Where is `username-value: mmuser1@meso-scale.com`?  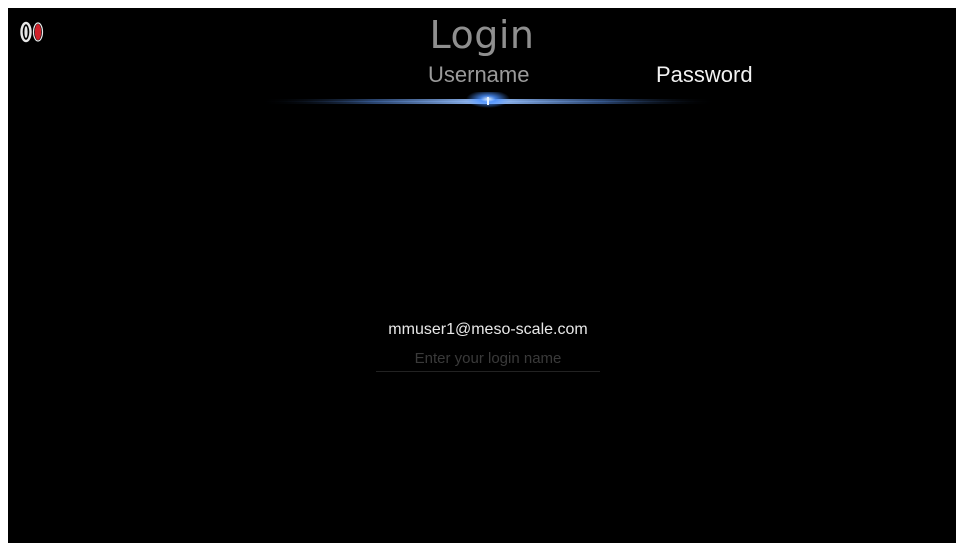 username-value: mmuser1@meso-scale.com is located at coordinates (488, 330).